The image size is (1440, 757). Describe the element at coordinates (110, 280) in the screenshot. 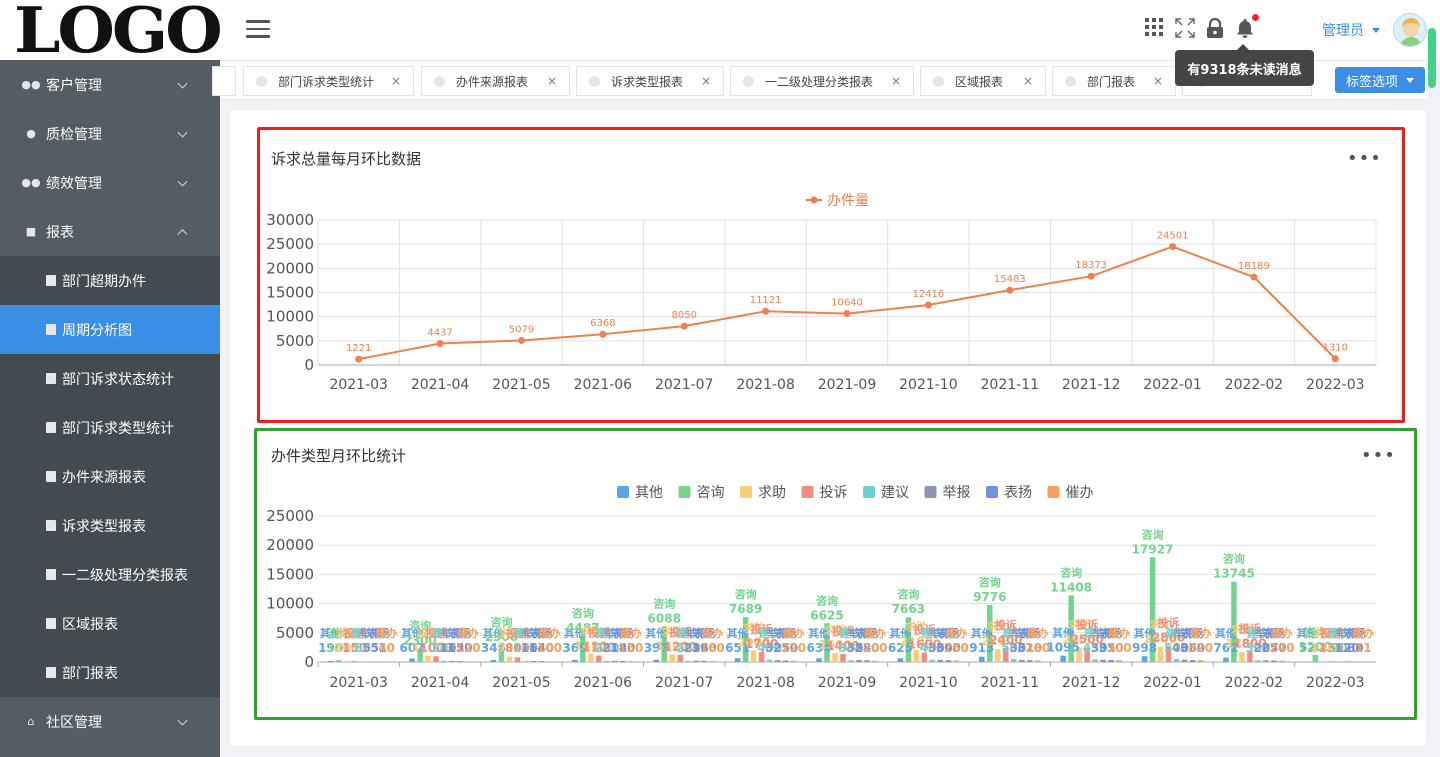

I see `sidebar-subitem: 部门超期办件` at that location.